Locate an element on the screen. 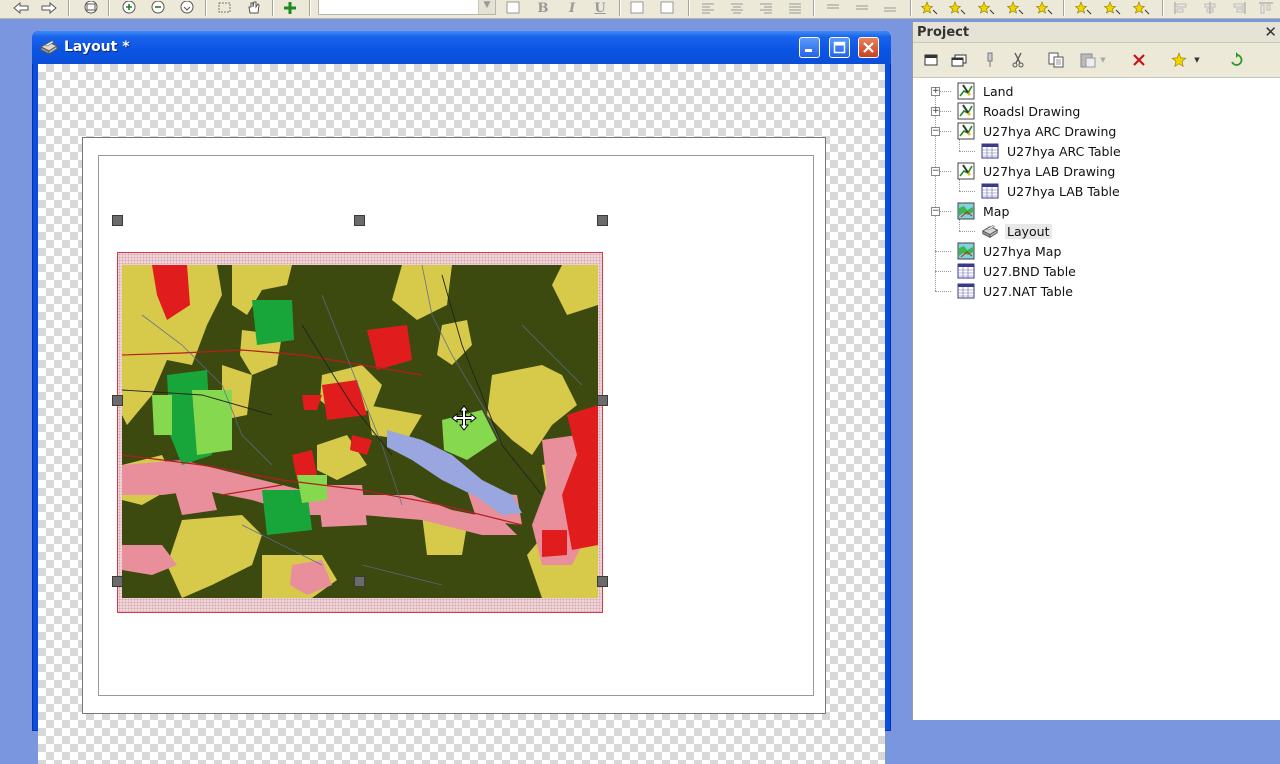  resize-handle-top is located at coordinates (359, 220).